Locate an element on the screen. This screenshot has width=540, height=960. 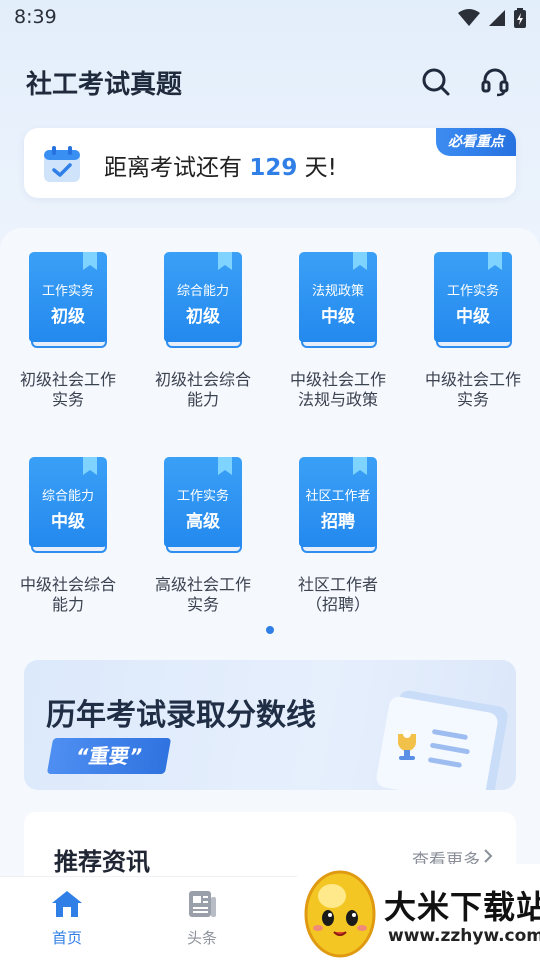
headset-icon is located at coordinates (495, 82).